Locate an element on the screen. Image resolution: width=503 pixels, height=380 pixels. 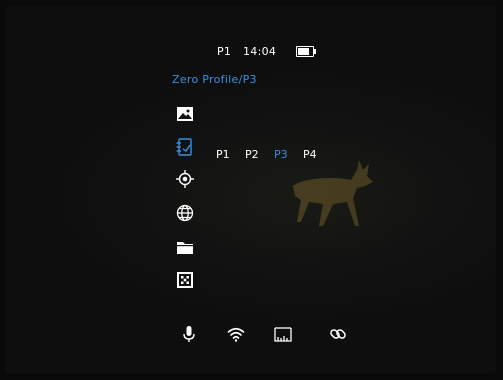
link-icon is located at coordinates (338, 334).